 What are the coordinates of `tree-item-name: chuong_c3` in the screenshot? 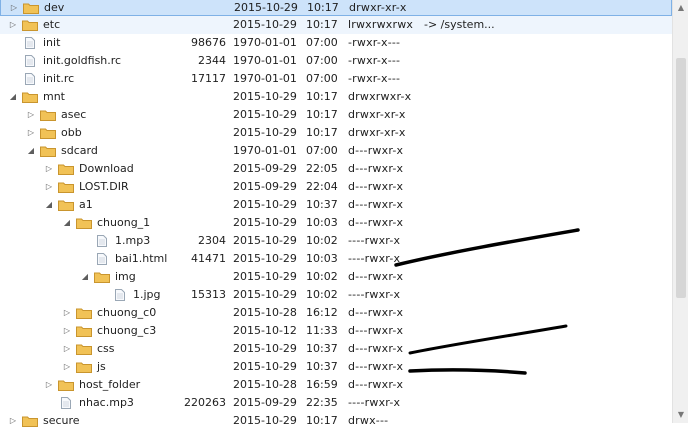 It's located at (127, 330).